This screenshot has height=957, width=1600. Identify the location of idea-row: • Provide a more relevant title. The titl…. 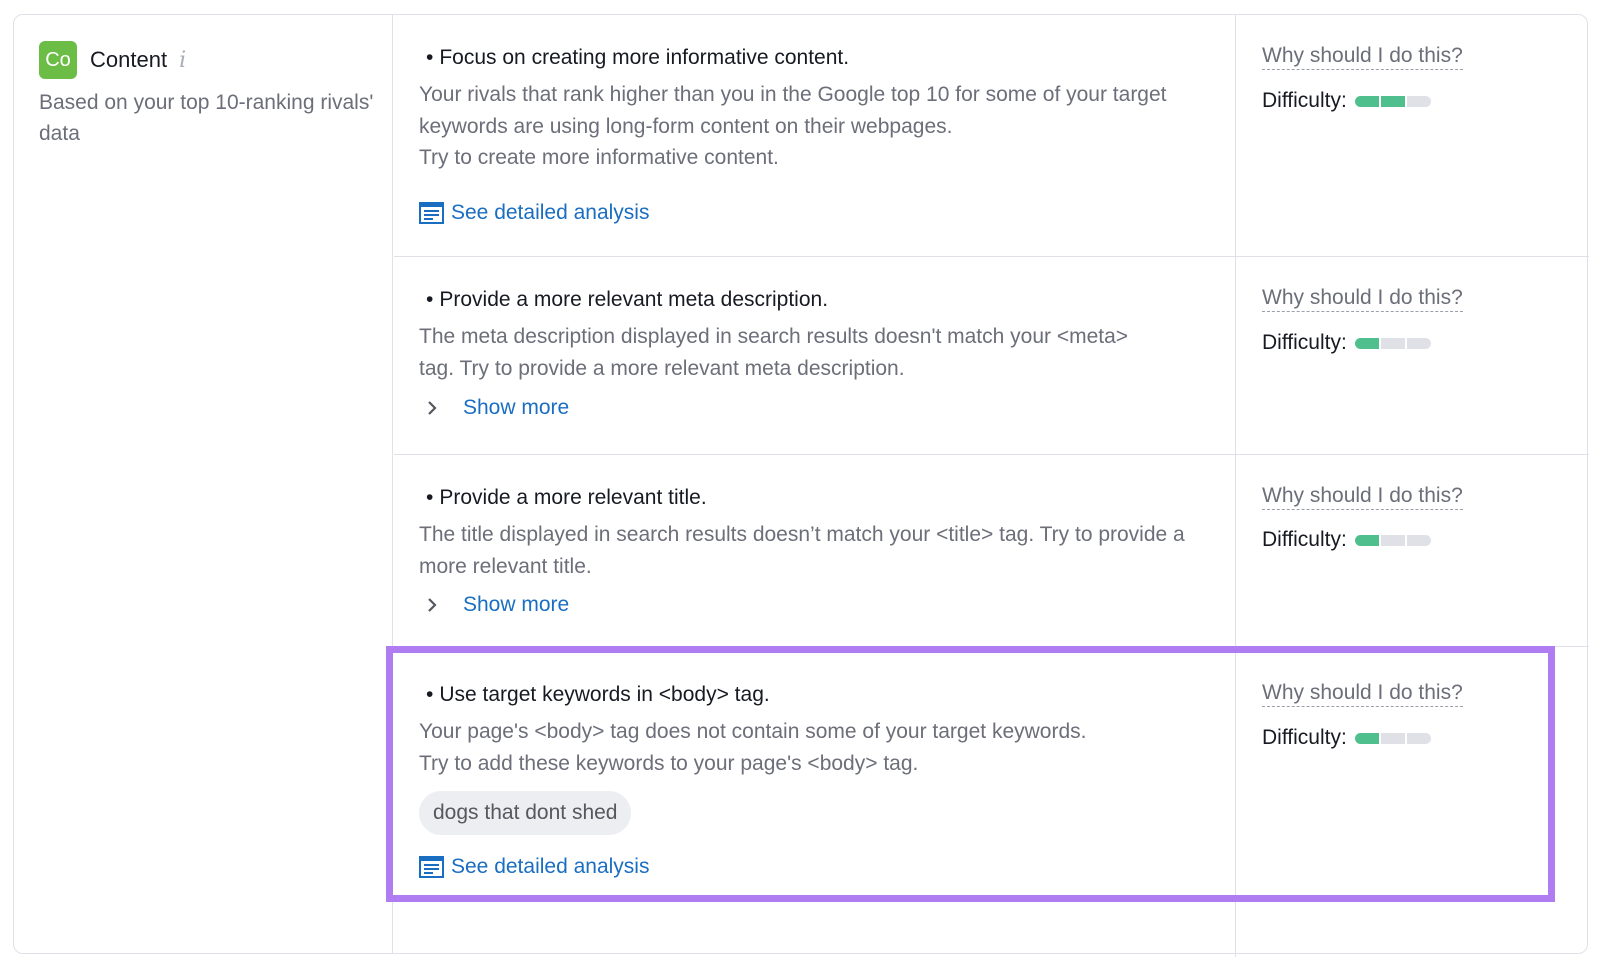
(991, 551).